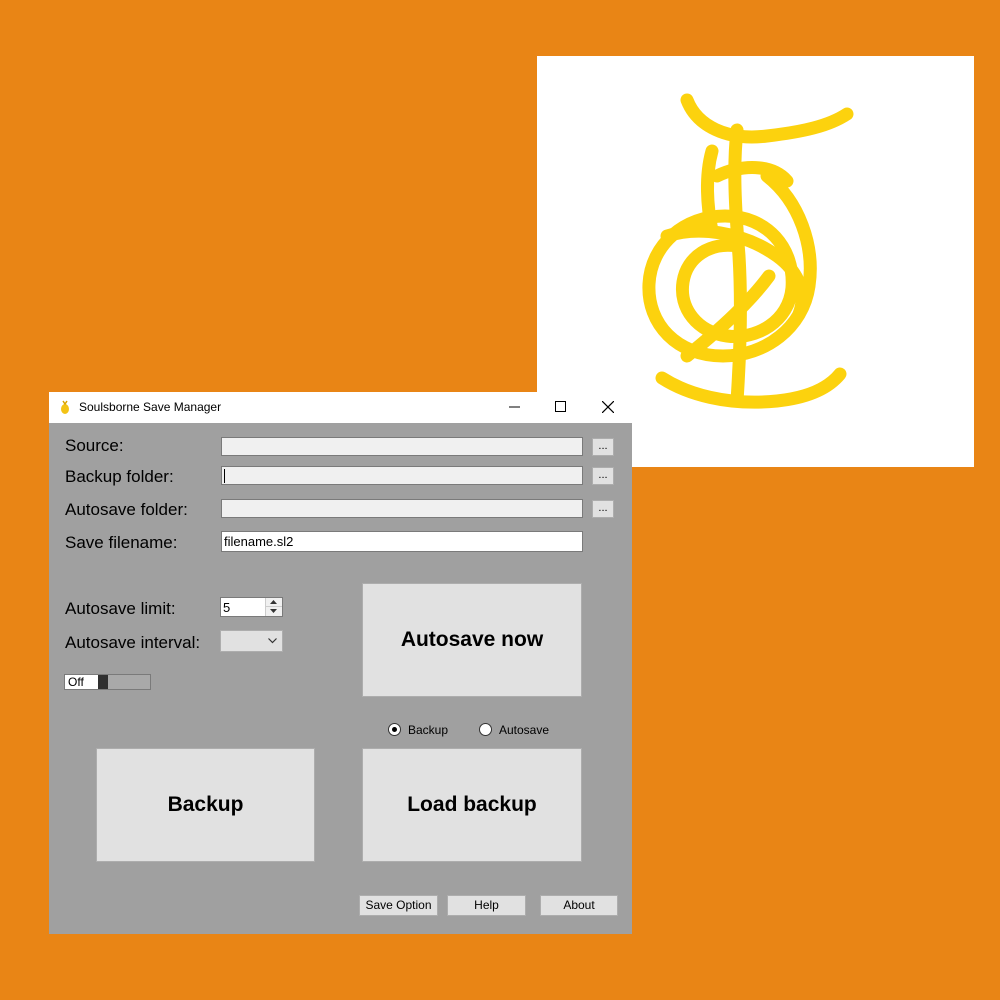 The image size is (1000, 1000). What do you see at coordinates (472, 805) in the screenshot?
I see `load-backup-button: Load backup` at bounding box center [472, 805].